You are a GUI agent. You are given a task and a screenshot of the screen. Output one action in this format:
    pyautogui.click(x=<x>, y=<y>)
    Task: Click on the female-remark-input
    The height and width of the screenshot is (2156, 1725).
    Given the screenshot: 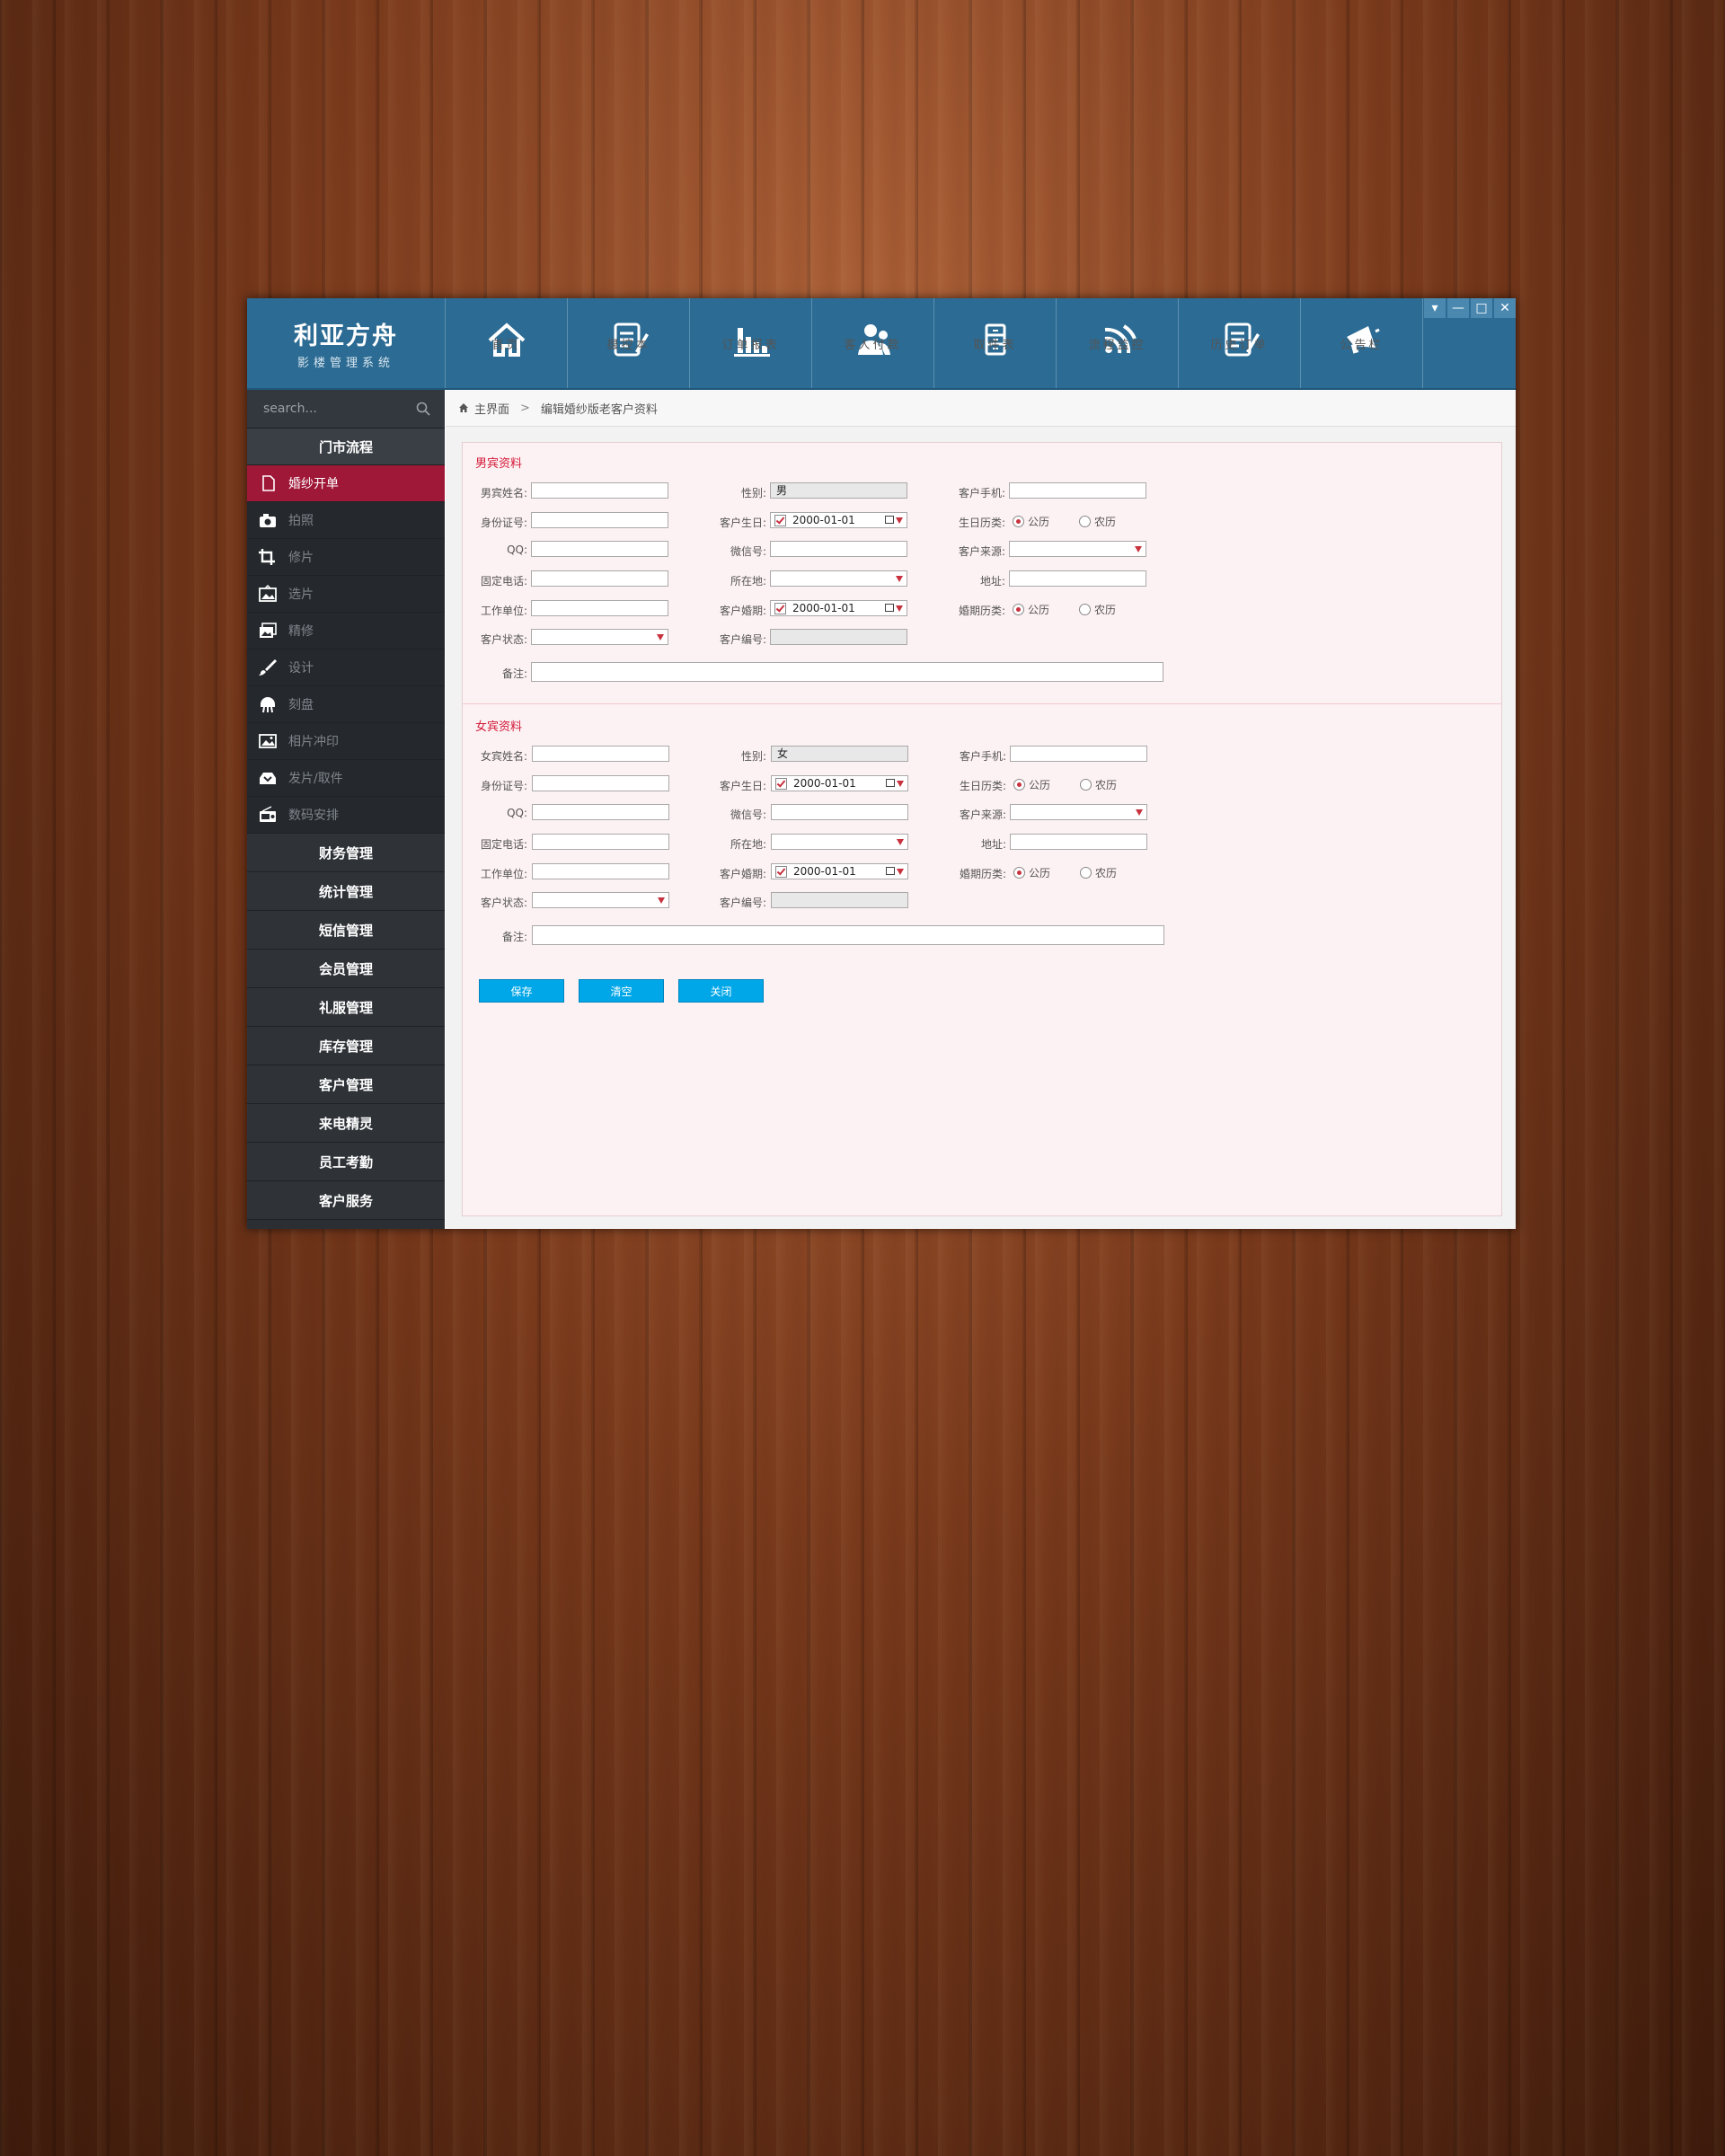 What is the action you would take?
    pyautogui.click(x=848, y=935)
    